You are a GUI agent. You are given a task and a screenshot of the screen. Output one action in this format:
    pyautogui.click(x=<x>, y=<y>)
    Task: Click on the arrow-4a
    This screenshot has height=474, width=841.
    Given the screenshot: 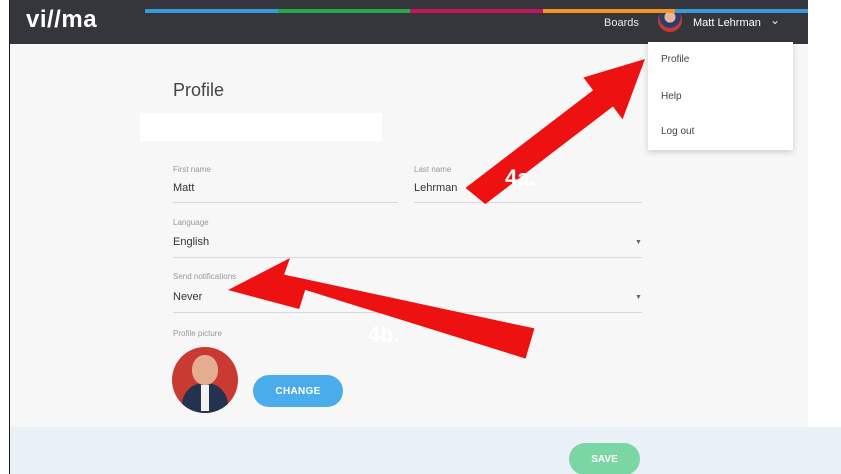 What is the action you would take?
    pyautogui.click(x=555, y=132)
    